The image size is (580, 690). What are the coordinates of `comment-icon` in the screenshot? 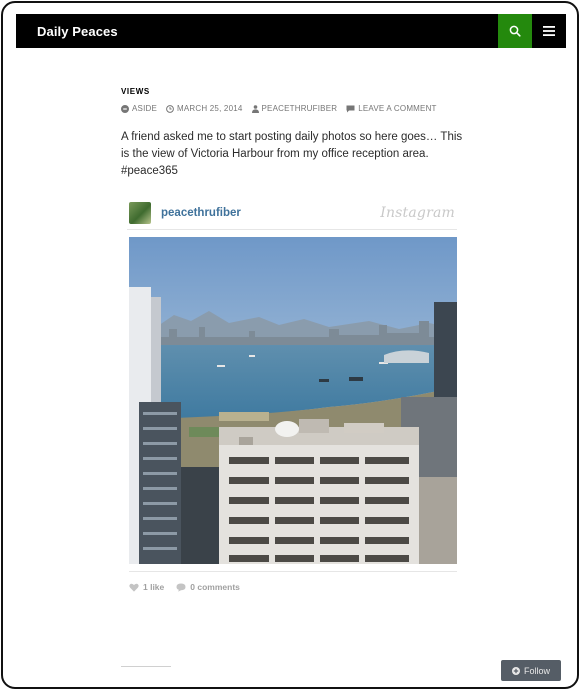 It's located at (350, 108).